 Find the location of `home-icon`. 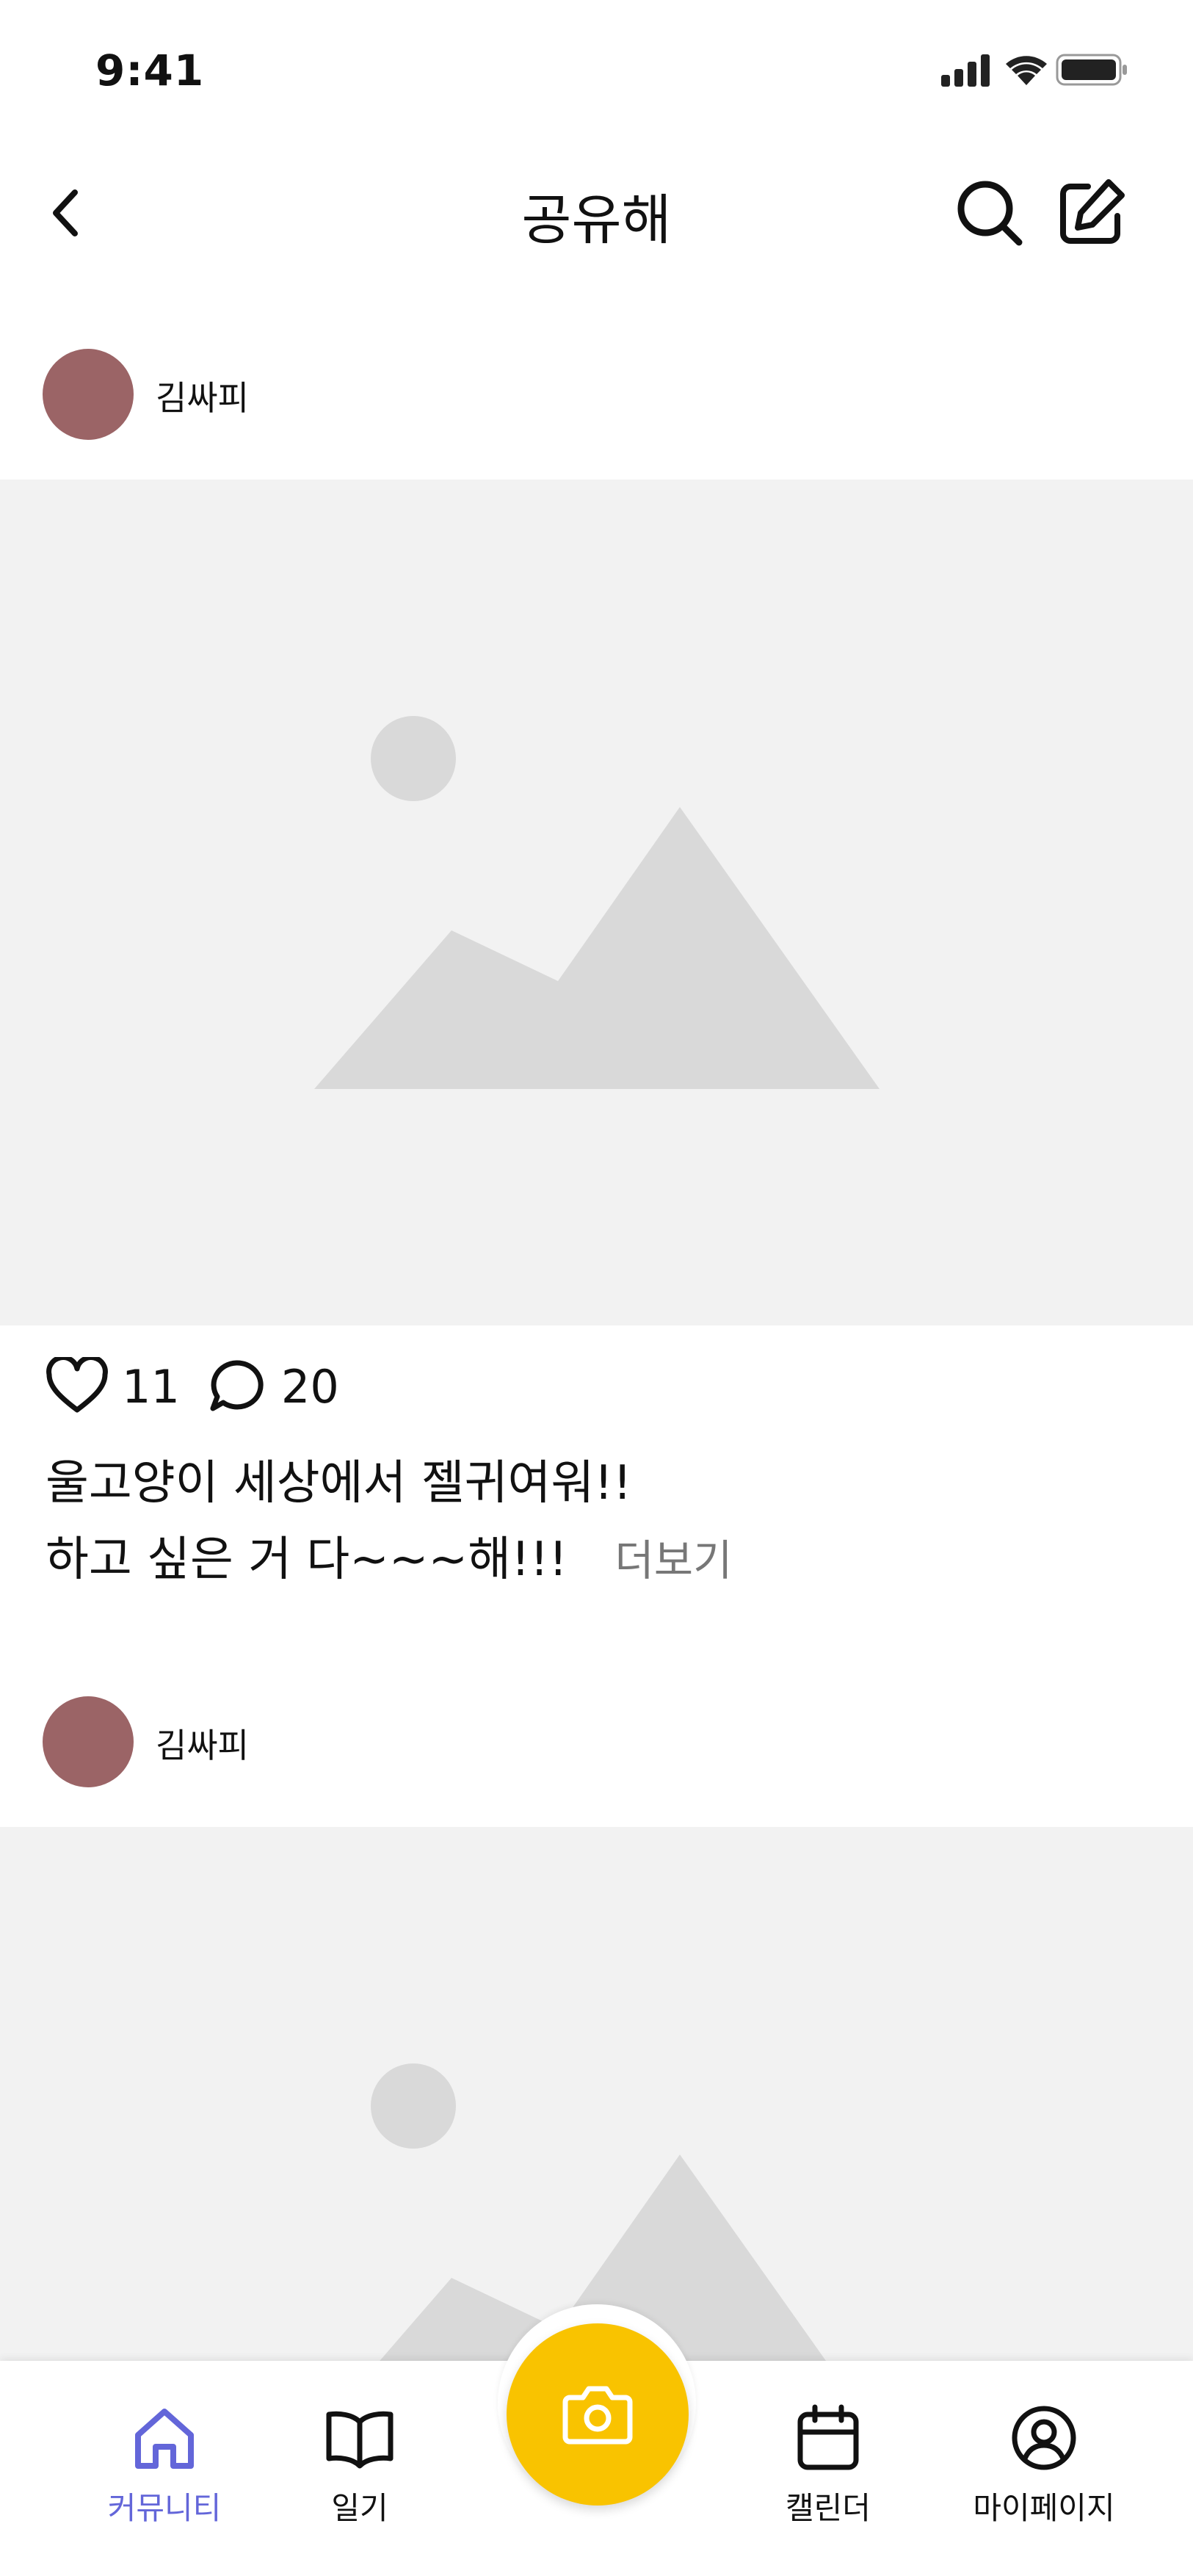

home-icon is located at coordinates (164, 2439).